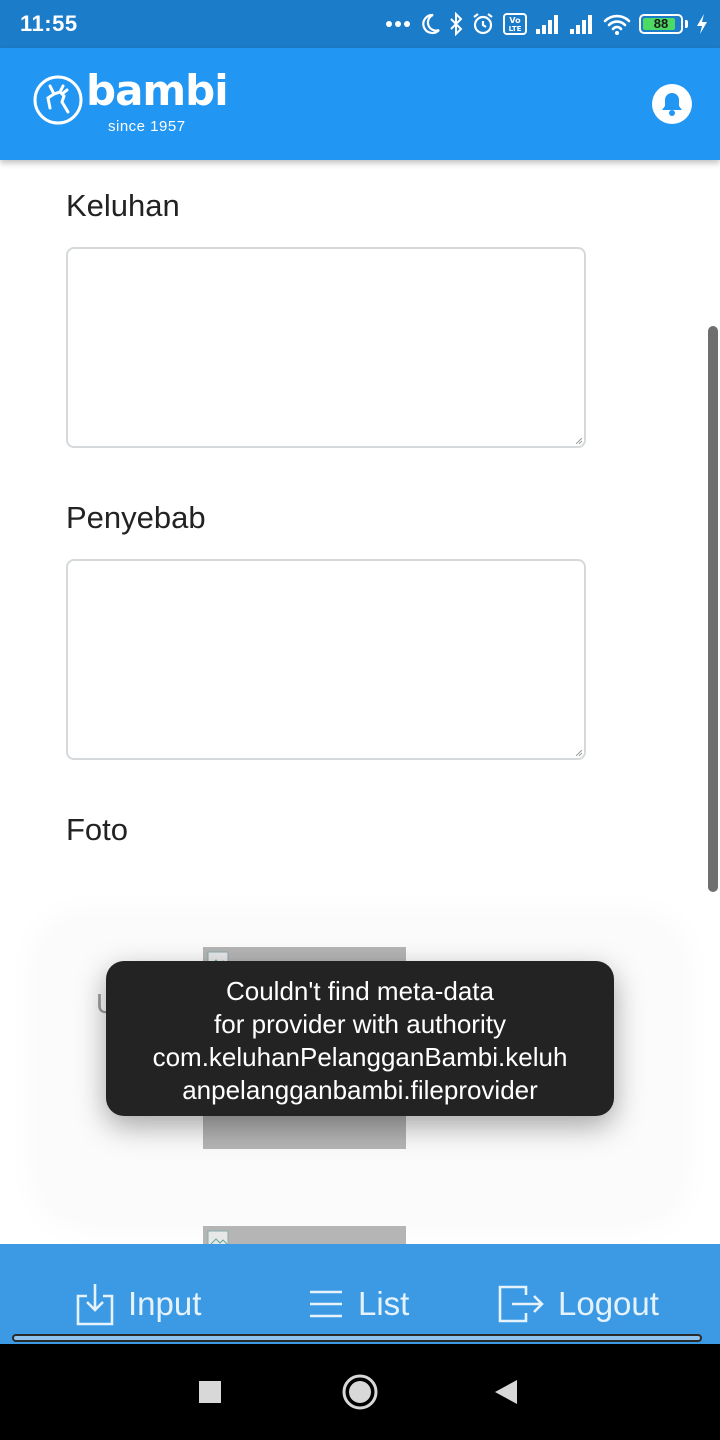  What do you see at coordinates (360, 1024) in the screenshot?
I see `toast-line: for provider with authority` at bounding box center [360, 1024].